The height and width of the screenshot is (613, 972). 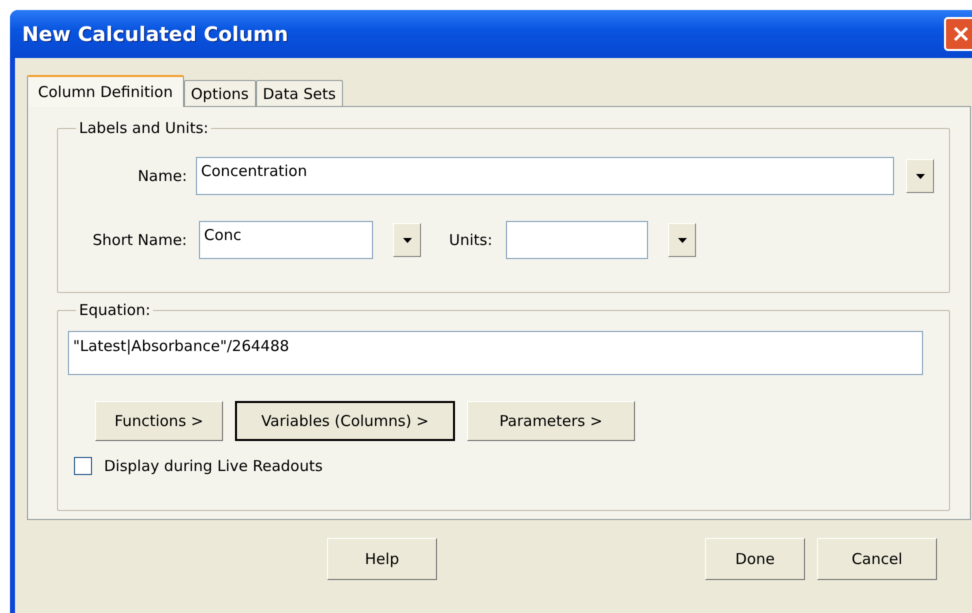 What do you see at coordinates (213, 466) in the screenshot?
I see `checkbox-label: Display during Live Readouts` at bounding box center [213, 466].